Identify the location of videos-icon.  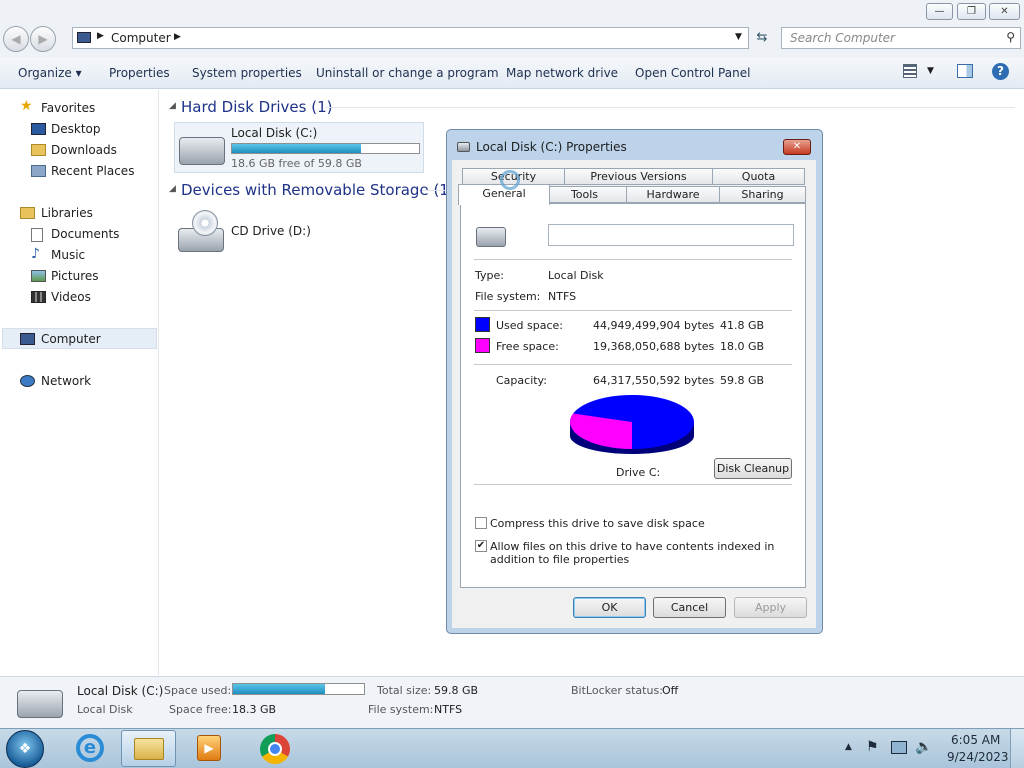
(38, 297).